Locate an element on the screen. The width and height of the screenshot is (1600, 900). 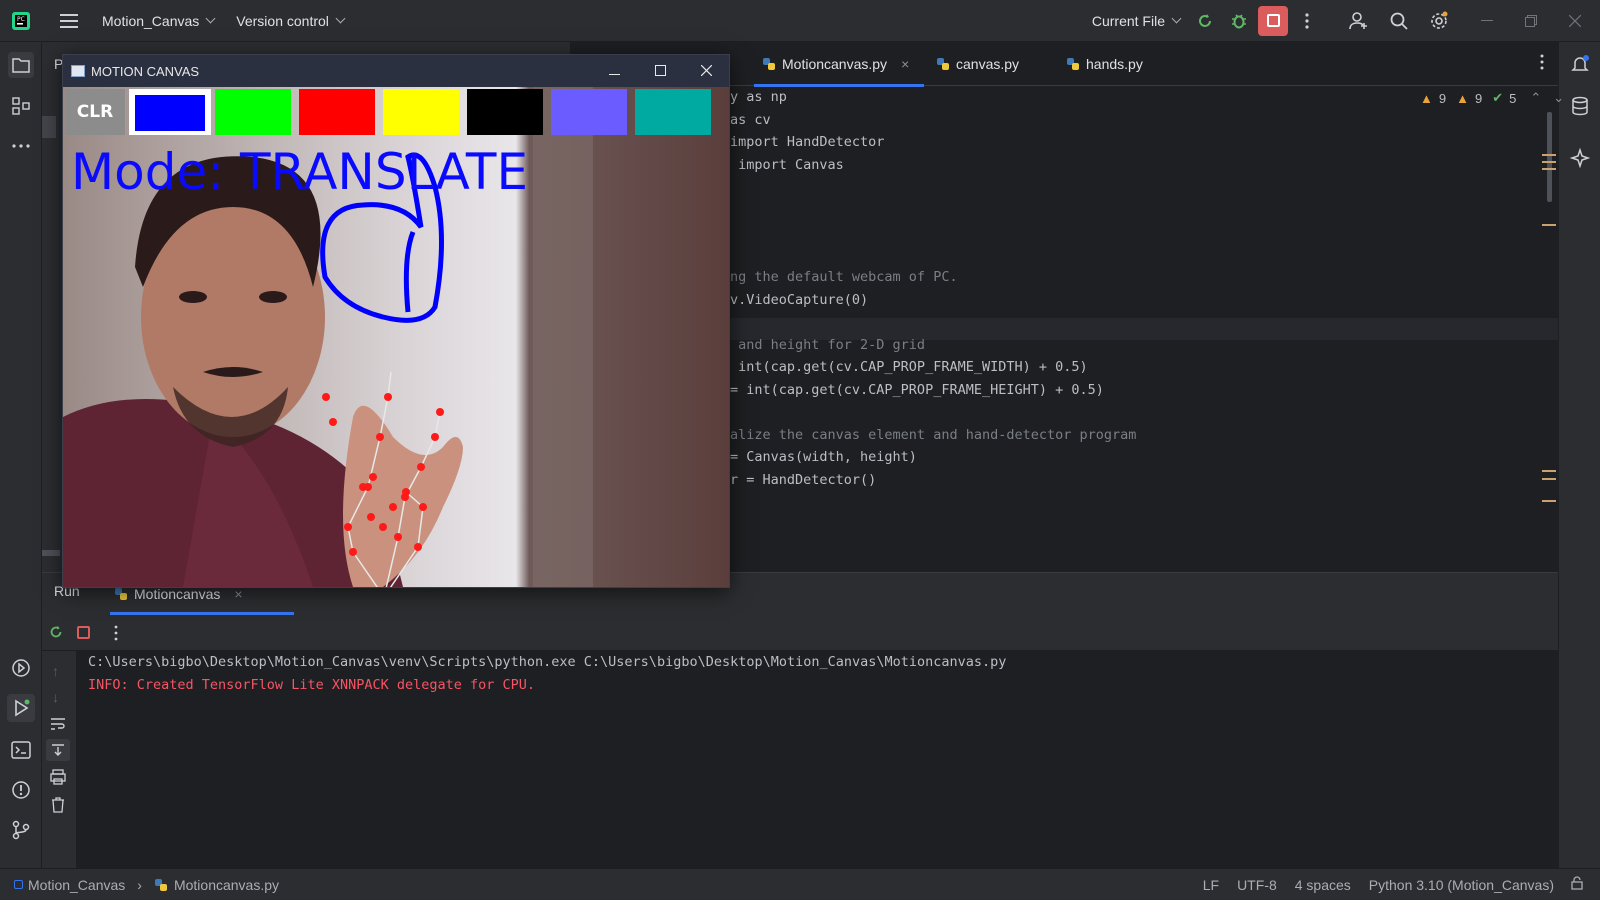
notifications-bell-icon is located at coordinates (1580, 64).